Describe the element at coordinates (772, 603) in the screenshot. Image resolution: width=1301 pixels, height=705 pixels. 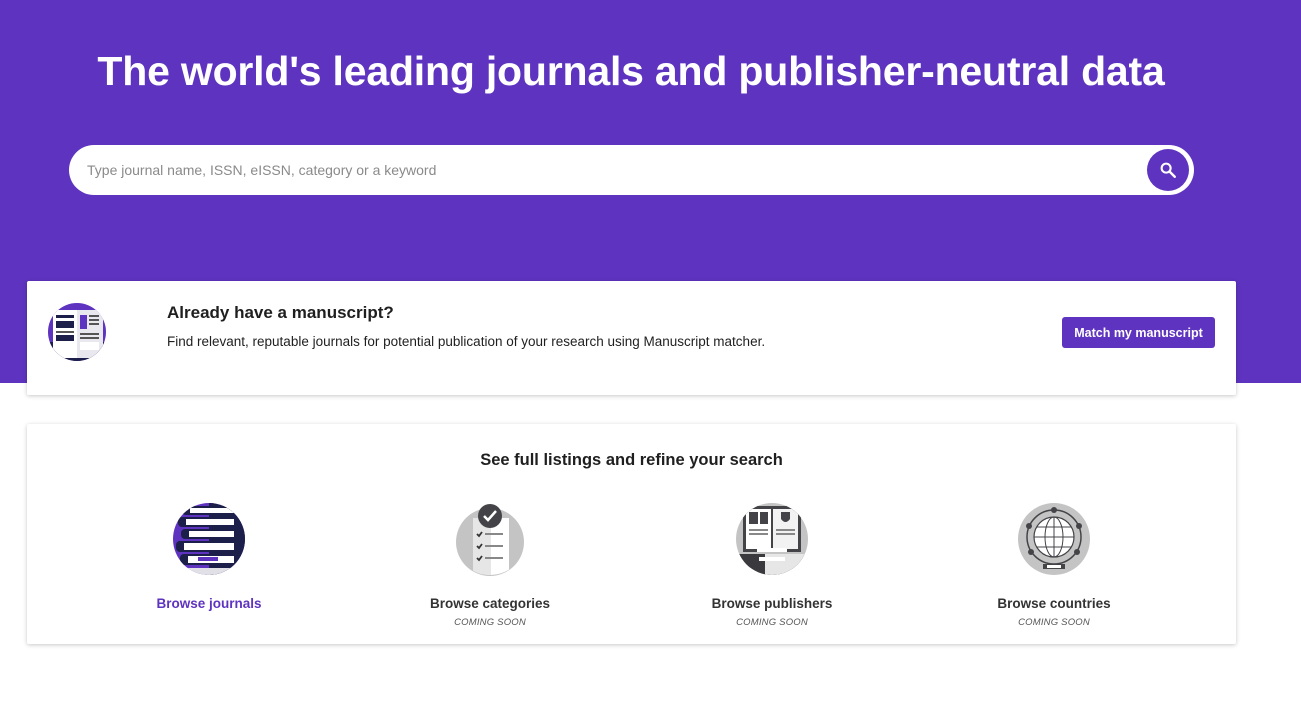
I see `browse-publishers-label: Browse publishers` at that location.